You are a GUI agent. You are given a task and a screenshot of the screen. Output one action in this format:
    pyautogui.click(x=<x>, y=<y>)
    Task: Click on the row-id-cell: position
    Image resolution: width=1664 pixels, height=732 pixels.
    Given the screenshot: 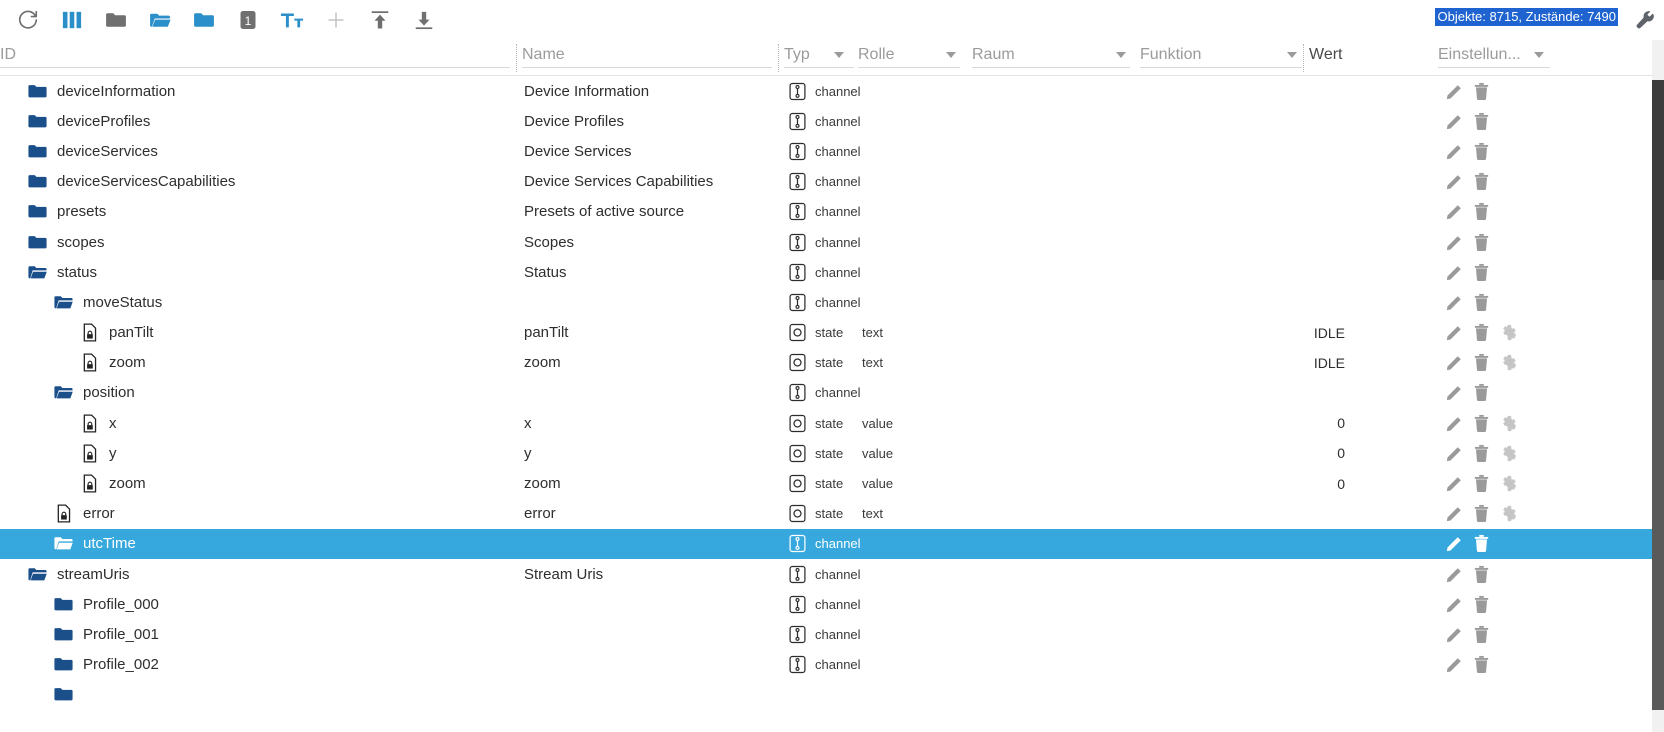 What is the action you would take?
    pyautogui.click(x=67, y=393)
    